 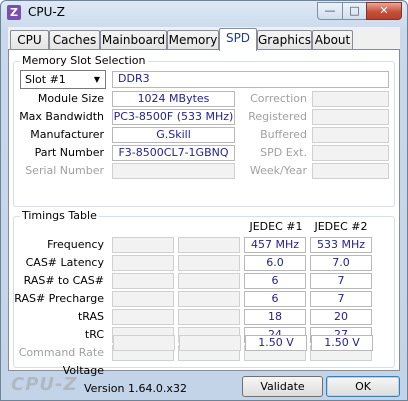 I want to click on ras-precharge-jedec2: 7, so click(x=341, y=299).